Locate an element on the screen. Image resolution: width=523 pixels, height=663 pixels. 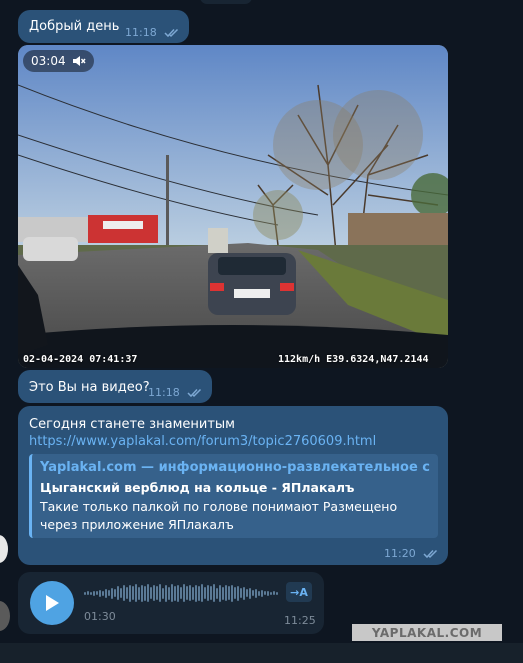
video-duration-badge: 03:04 is located at coordinates (58, 61).